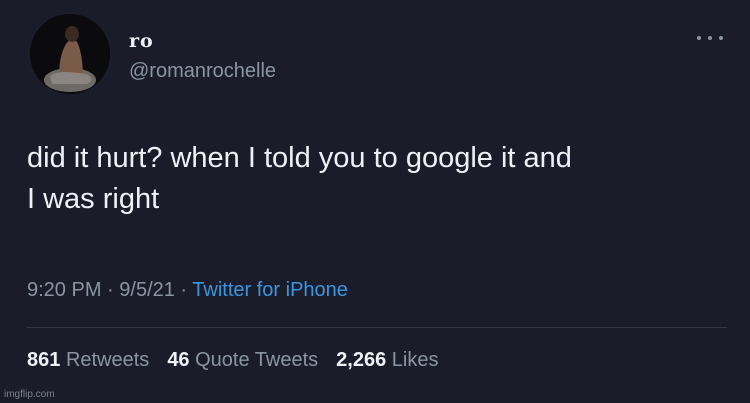 This screenshot has width=750, height=403. I want to click on tweet-meta: 9:20 PM · 9/5/21 · Twitter for iPhone, so click(187, 290).